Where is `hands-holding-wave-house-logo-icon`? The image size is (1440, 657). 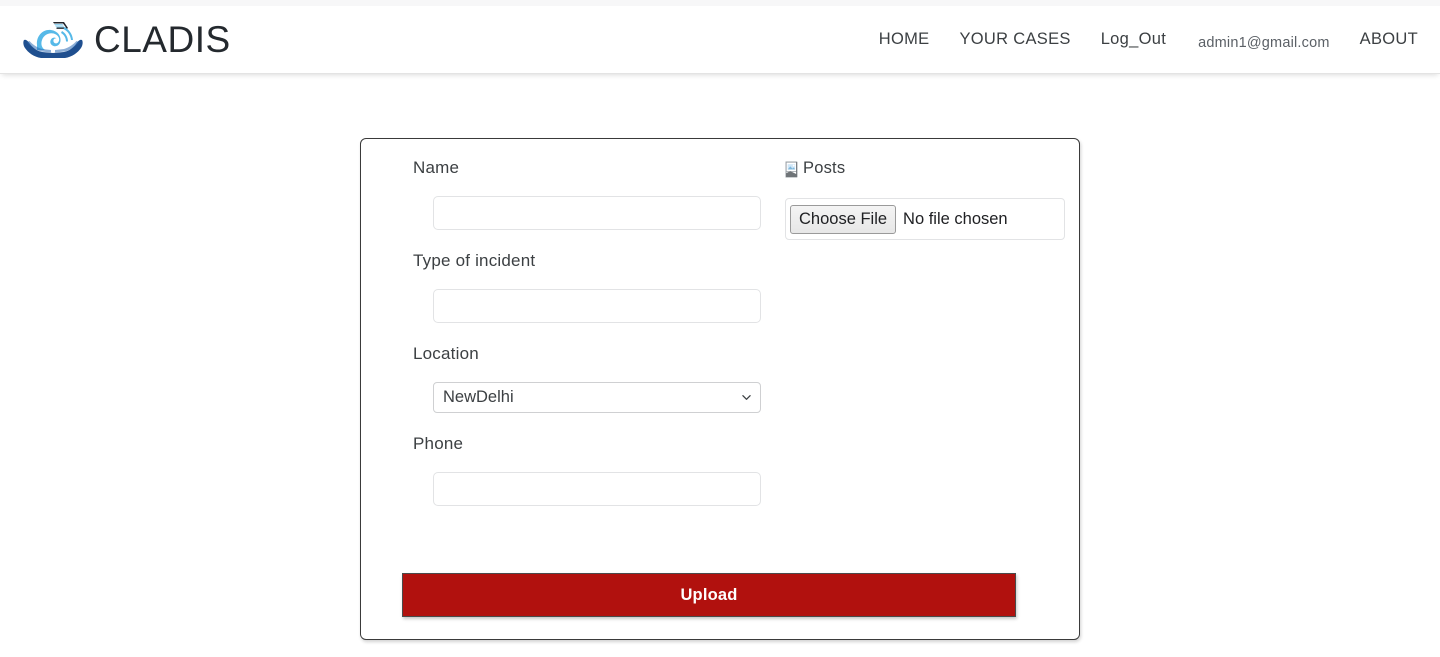
hands-holding-wave-house-logo-icon is located at coordinates (53, 39).